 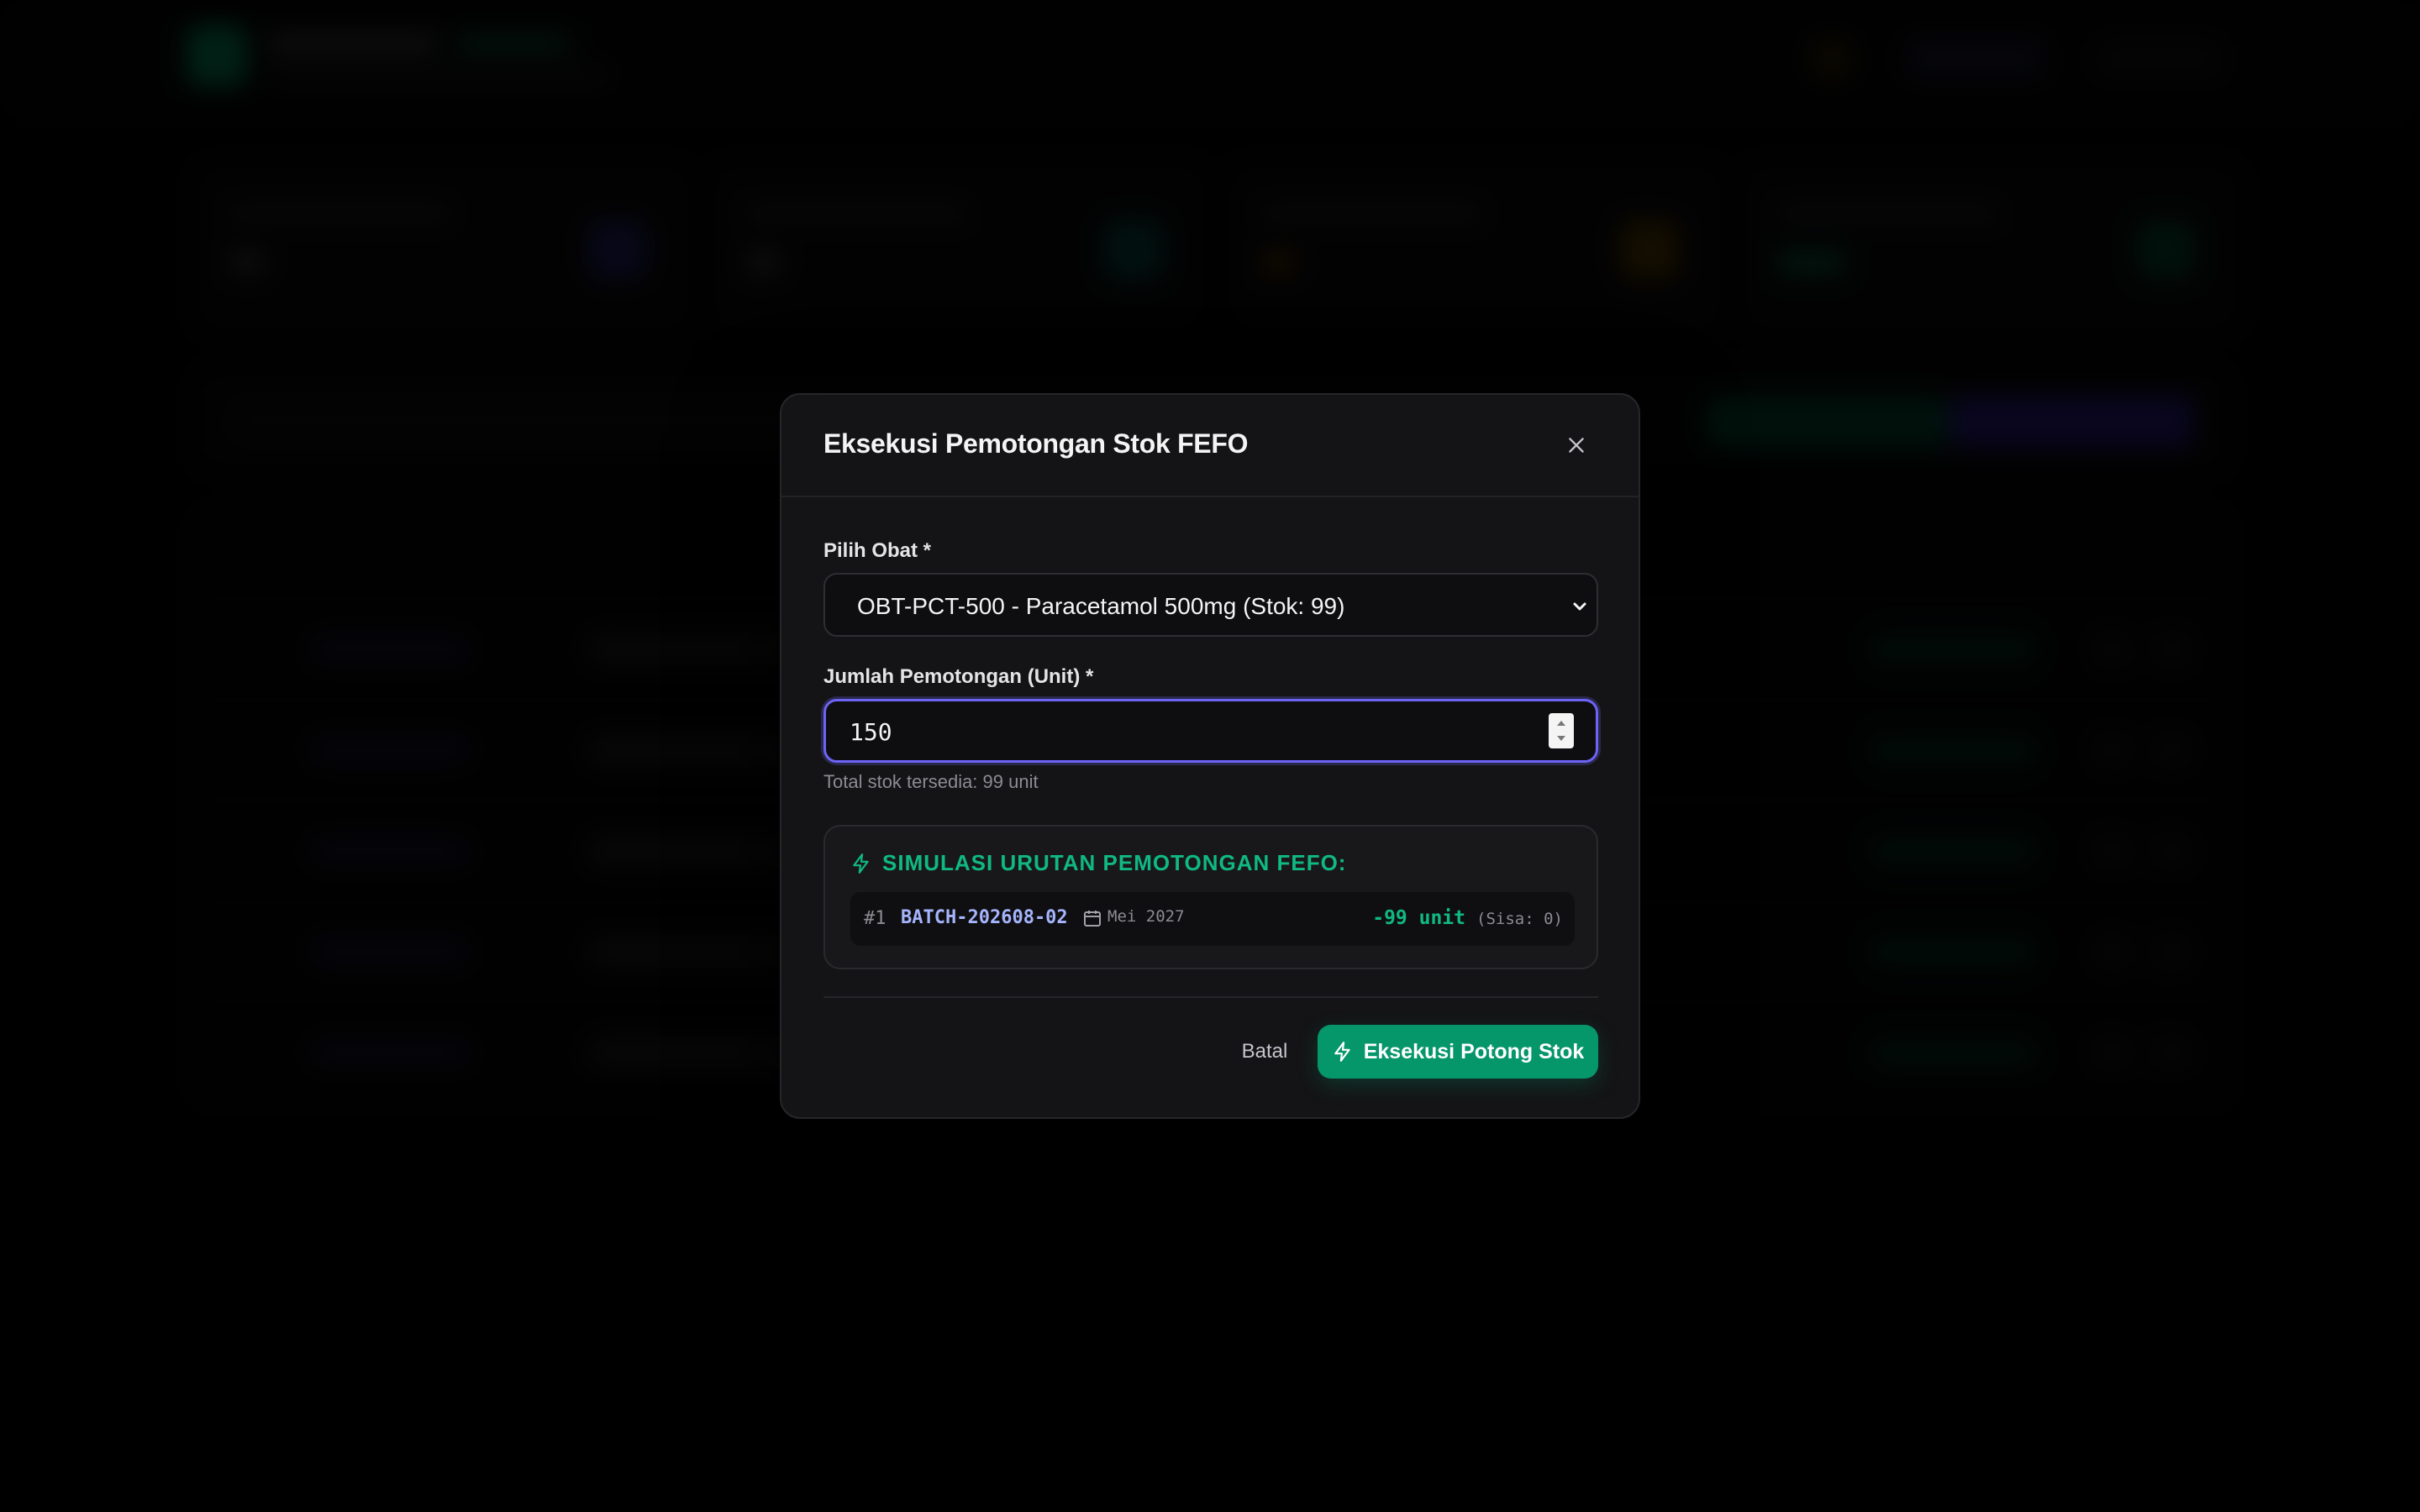 I want to click on remaining-quantity: (Sisa: 0), so click(x=1519, y=919).